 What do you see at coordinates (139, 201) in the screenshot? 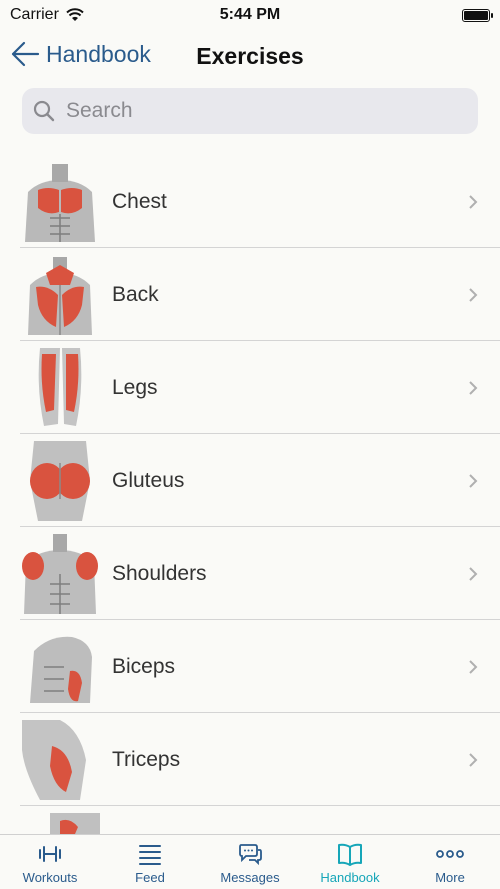
I see `list-item-label: Chest` at bounding box center [139, 201].